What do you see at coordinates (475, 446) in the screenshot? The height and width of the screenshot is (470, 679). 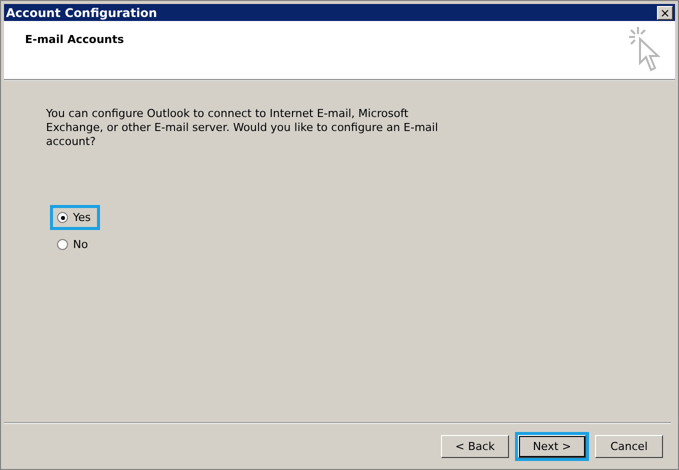 I see `wizard-button: < Back` at bounding box center [475, 446].